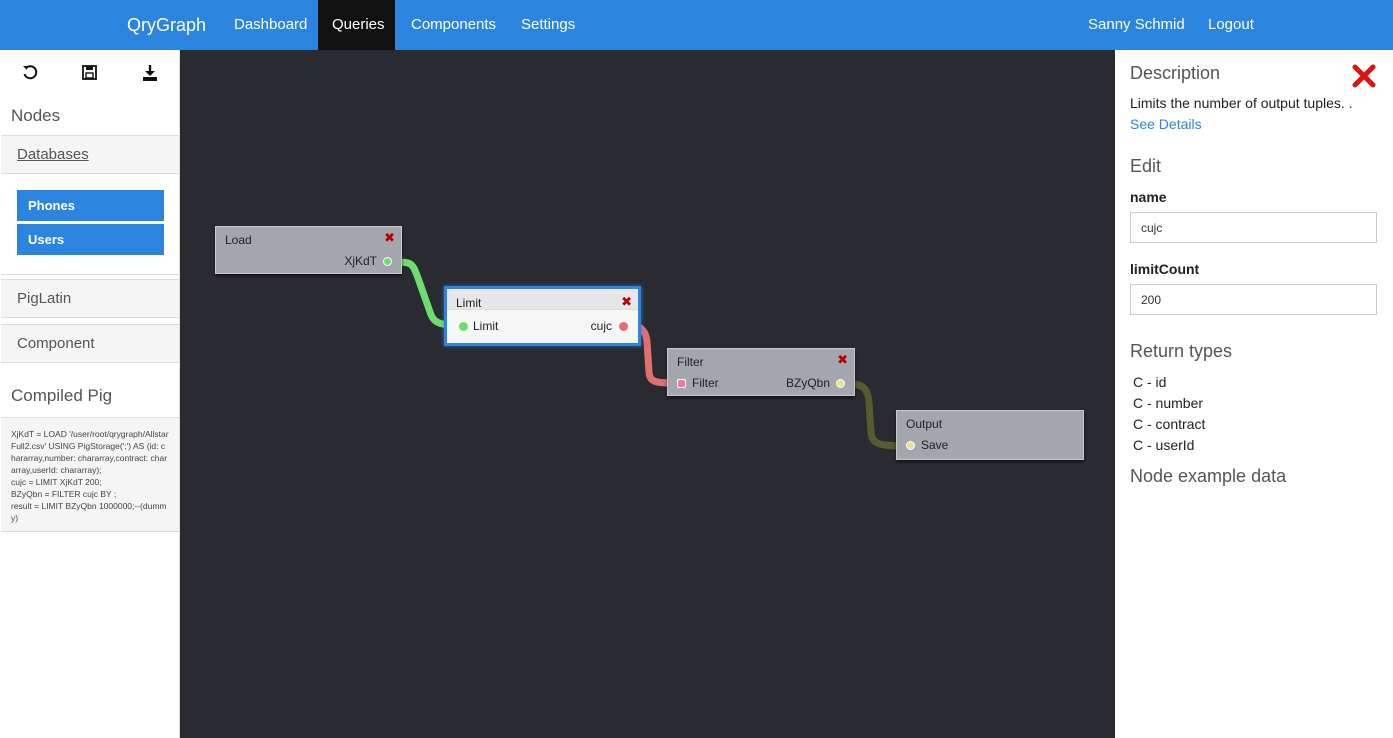  I want to click on close-panel-icon, so click(1364, 76).